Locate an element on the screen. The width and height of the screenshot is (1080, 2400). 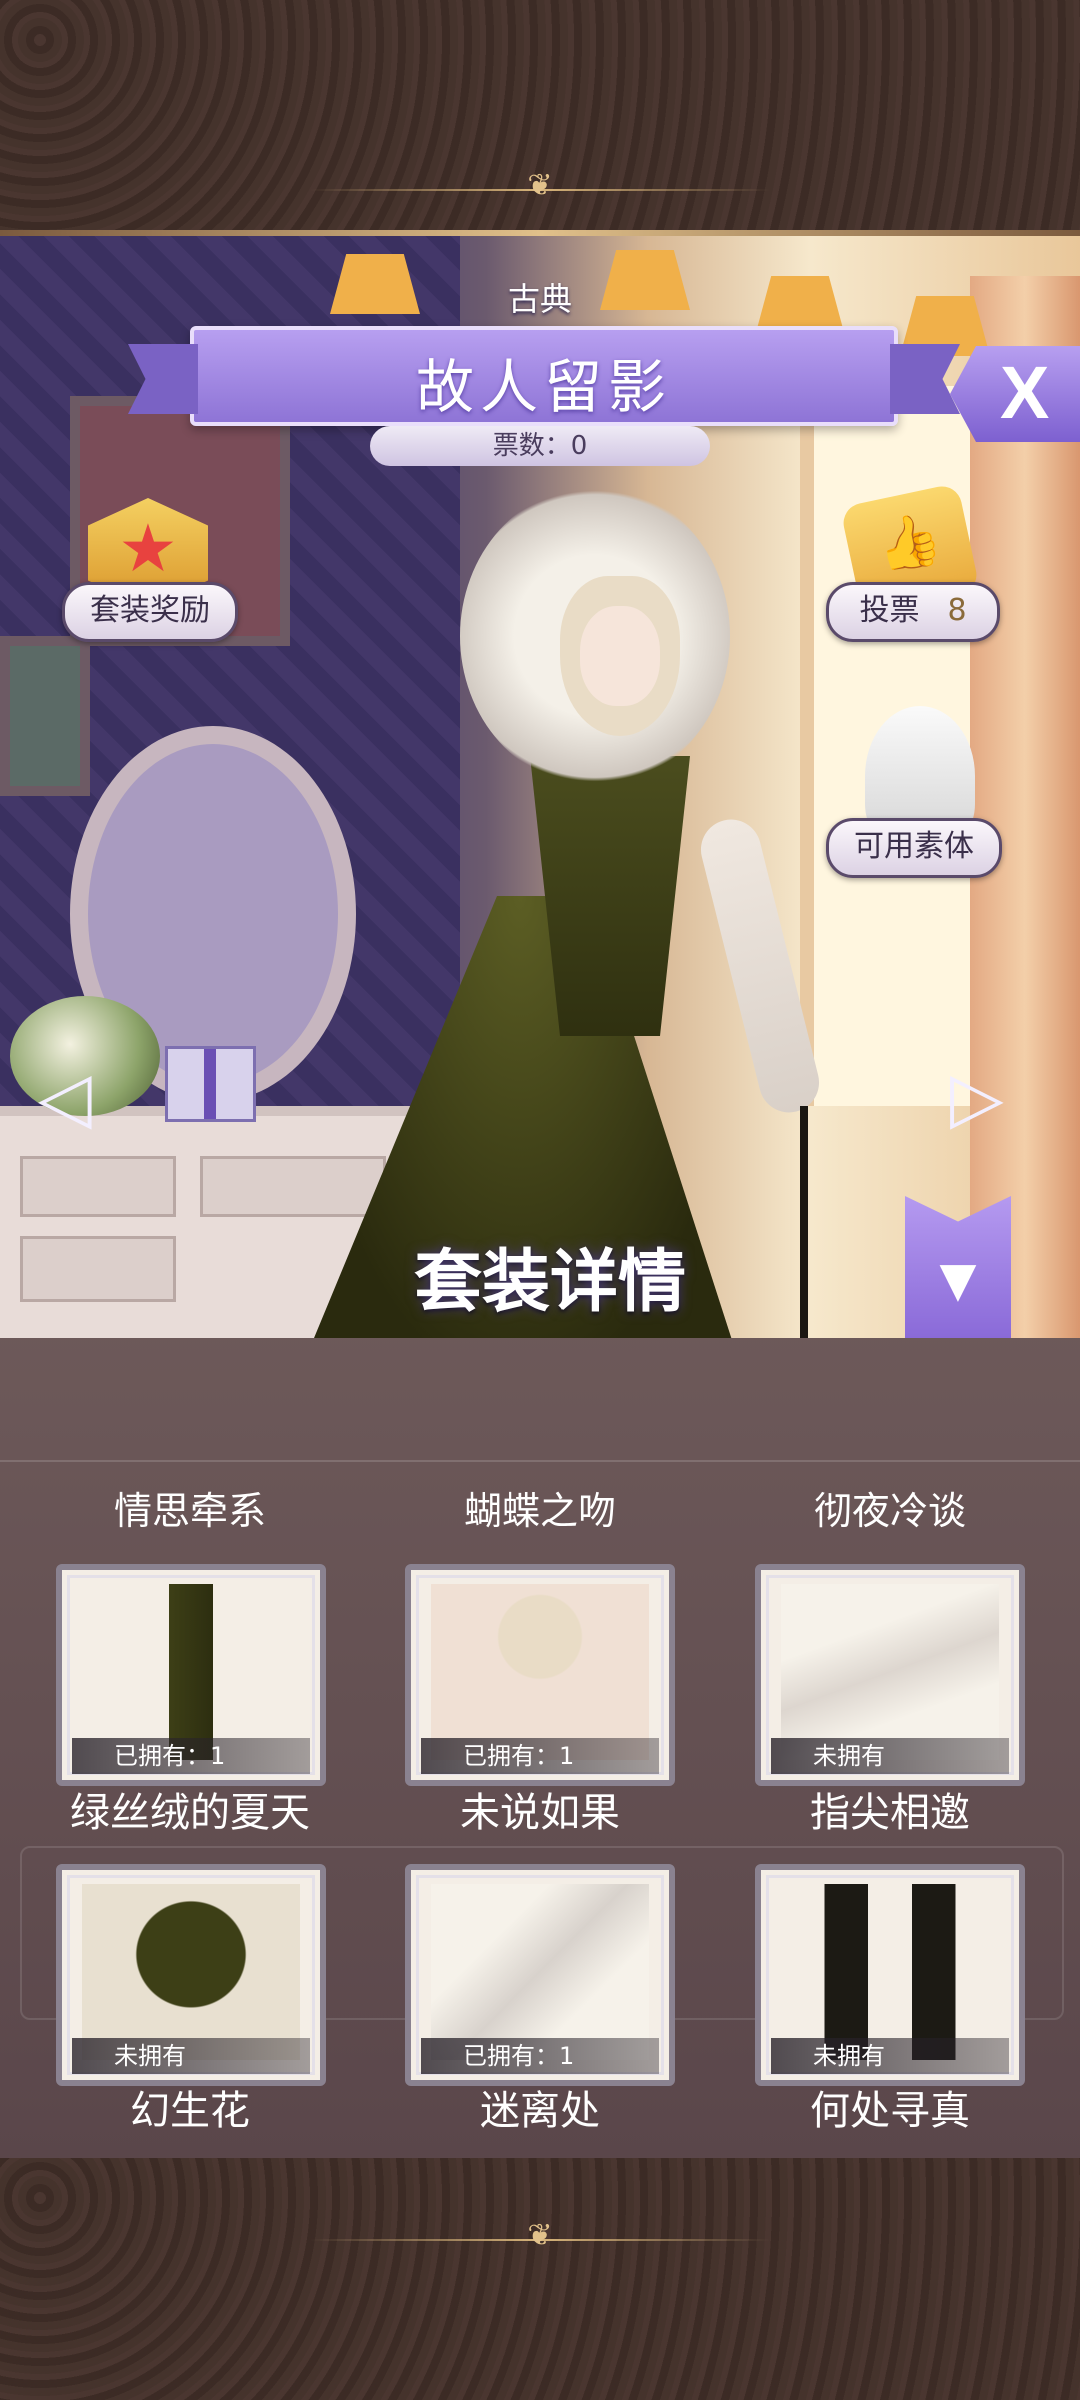
item-name: 未说如果 is located at coordinates (540, 1813).